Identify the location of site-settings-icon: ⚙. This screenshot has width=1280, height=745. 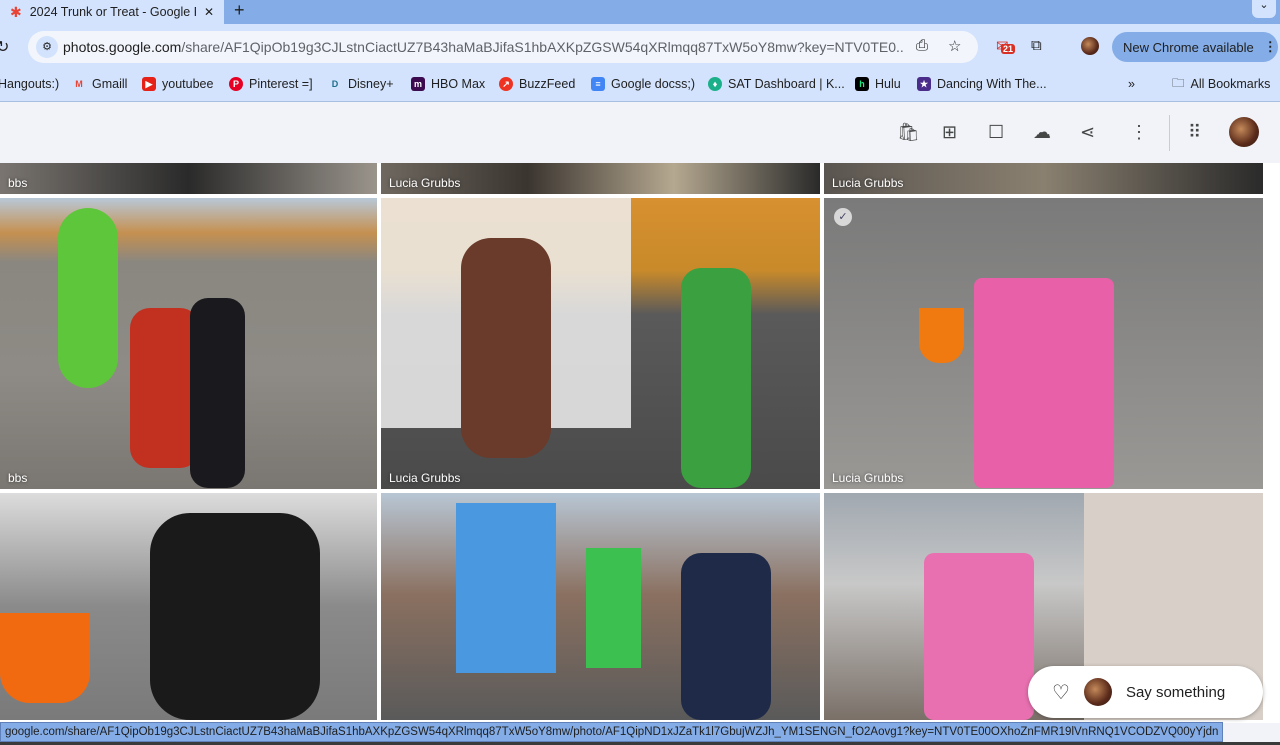
(47, 47).